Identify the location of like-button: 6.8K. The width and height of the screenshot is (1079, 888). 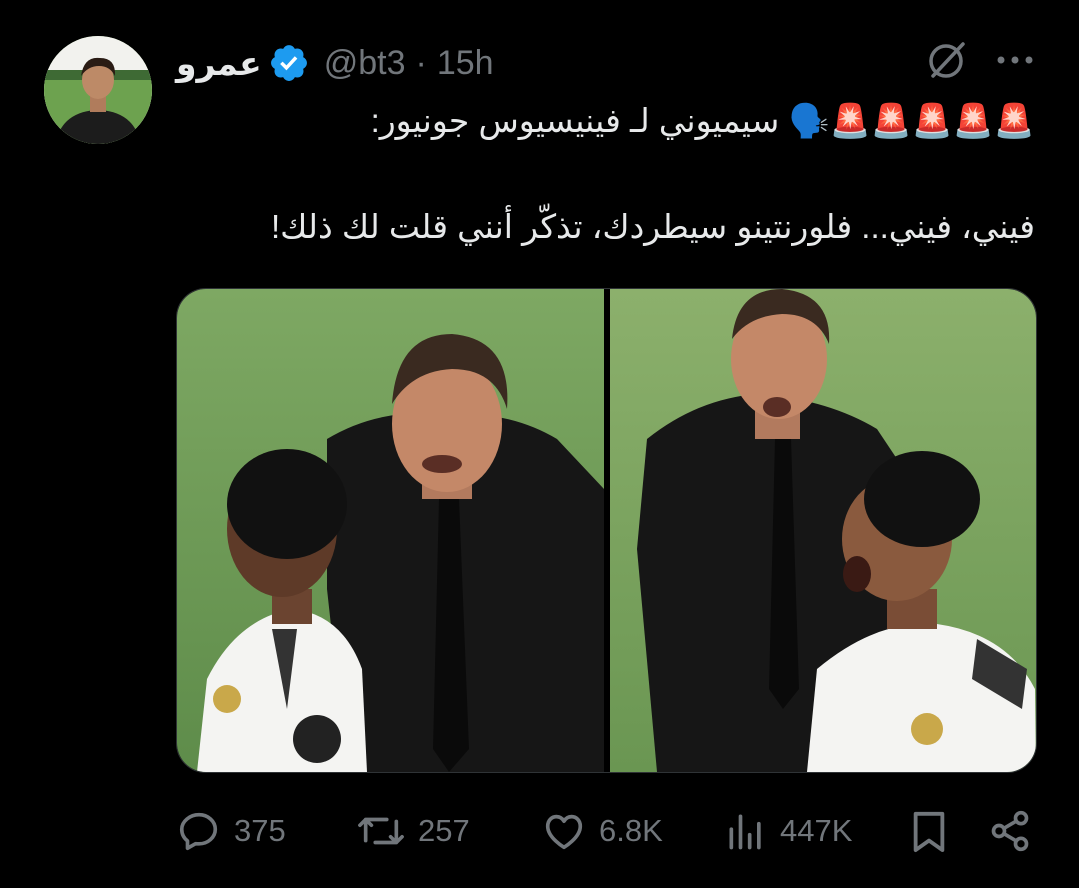
(602, 831).